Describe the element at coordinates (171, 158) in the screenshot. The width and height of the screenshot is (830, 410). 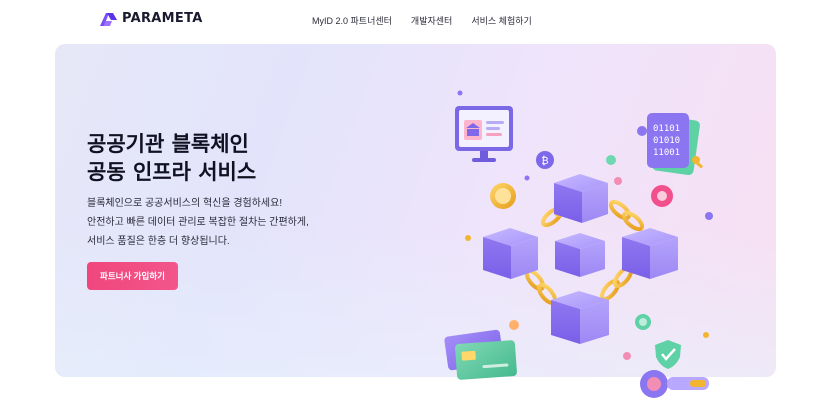
I see `hero-title: 공공기관 블록체인 공동 인프라 서비스` at that location.